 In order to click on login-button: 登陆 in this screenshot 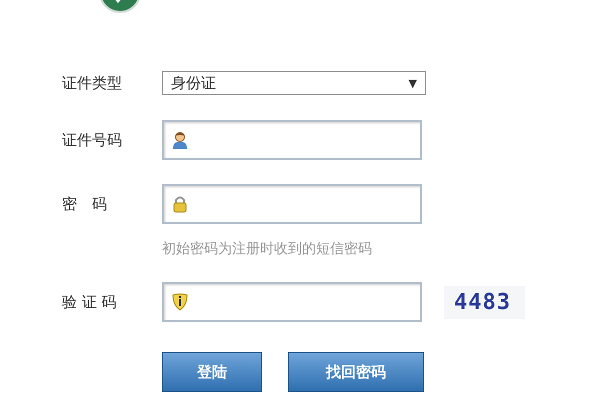, I will do `click(212, 372)`.